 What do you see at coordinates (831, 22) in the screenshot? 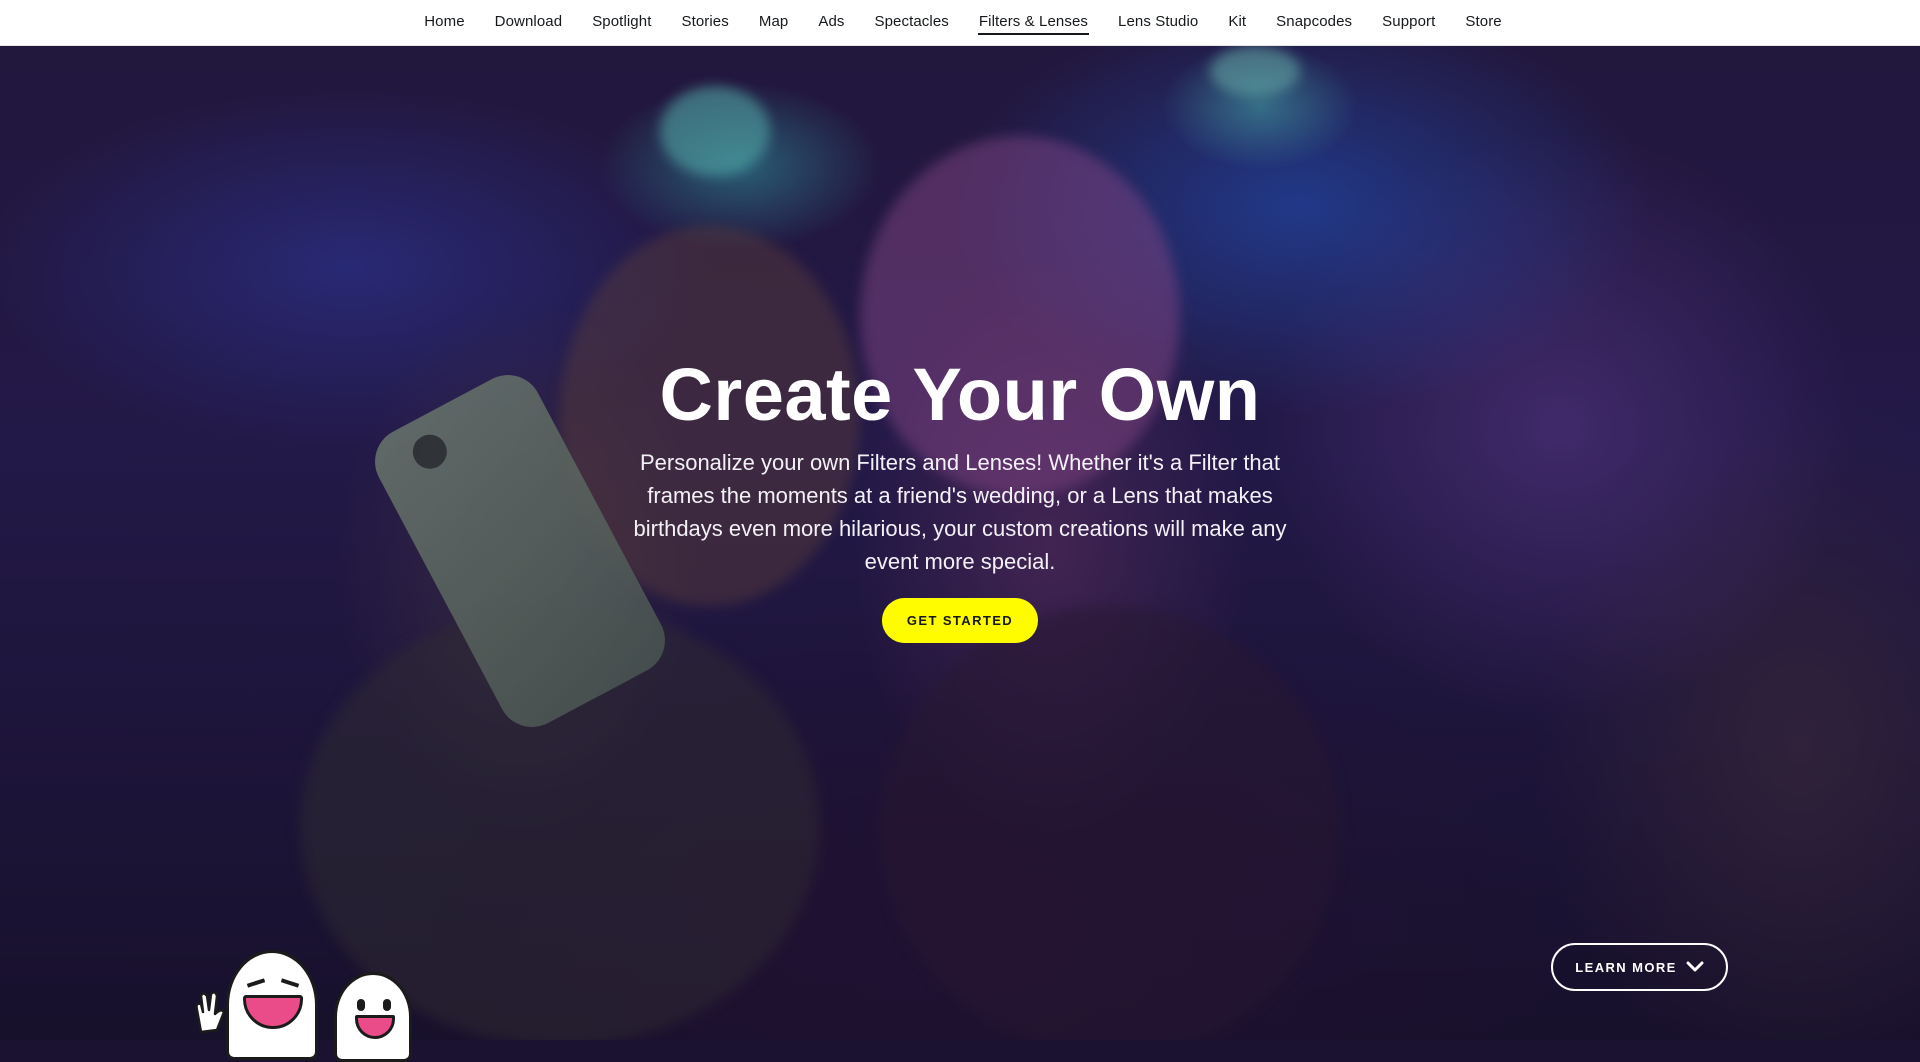
I see `nav-item-ads: Ads` at bounding box center [831, 22].